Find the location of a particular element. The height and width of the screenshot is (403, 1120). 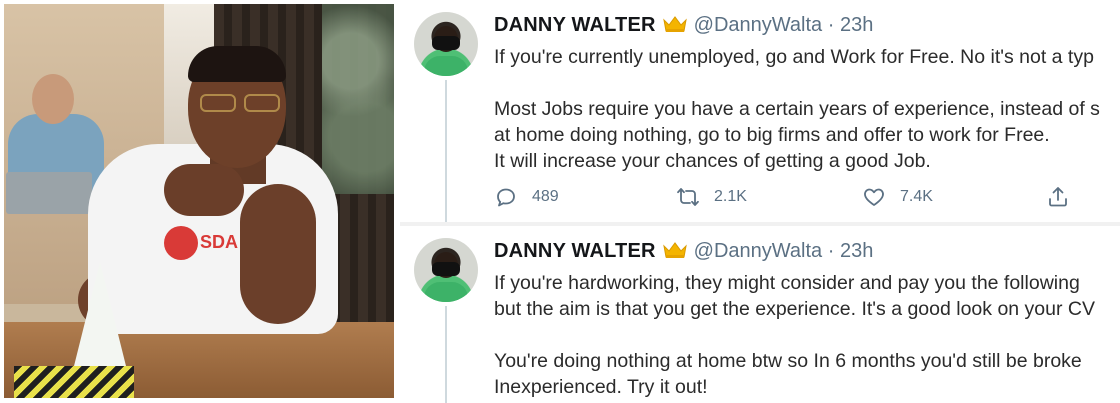

photo-shirt-logo-mark is located at coordinates (181, 243).